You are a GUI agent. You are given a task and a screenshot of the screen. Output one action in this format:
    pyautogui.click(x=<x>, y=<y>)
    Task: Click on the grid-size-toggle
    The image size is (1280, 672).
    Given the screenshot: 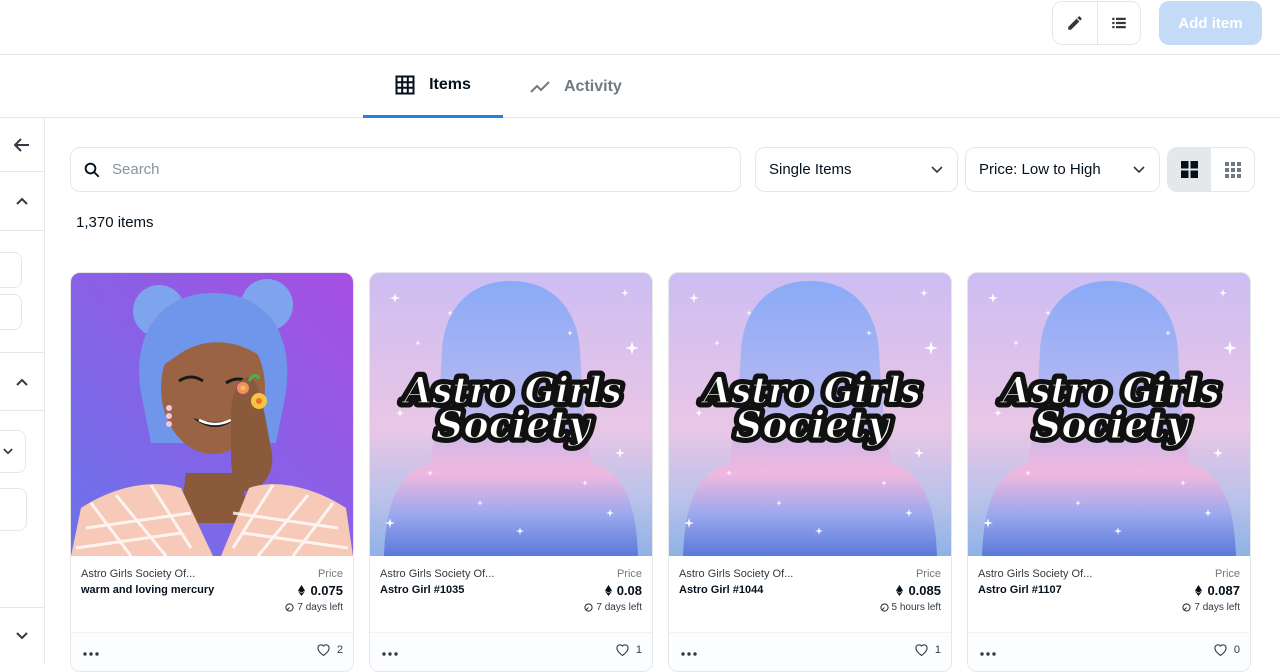 What is the action you would take?
    pyautogui.click(x=1211, y=169)
    